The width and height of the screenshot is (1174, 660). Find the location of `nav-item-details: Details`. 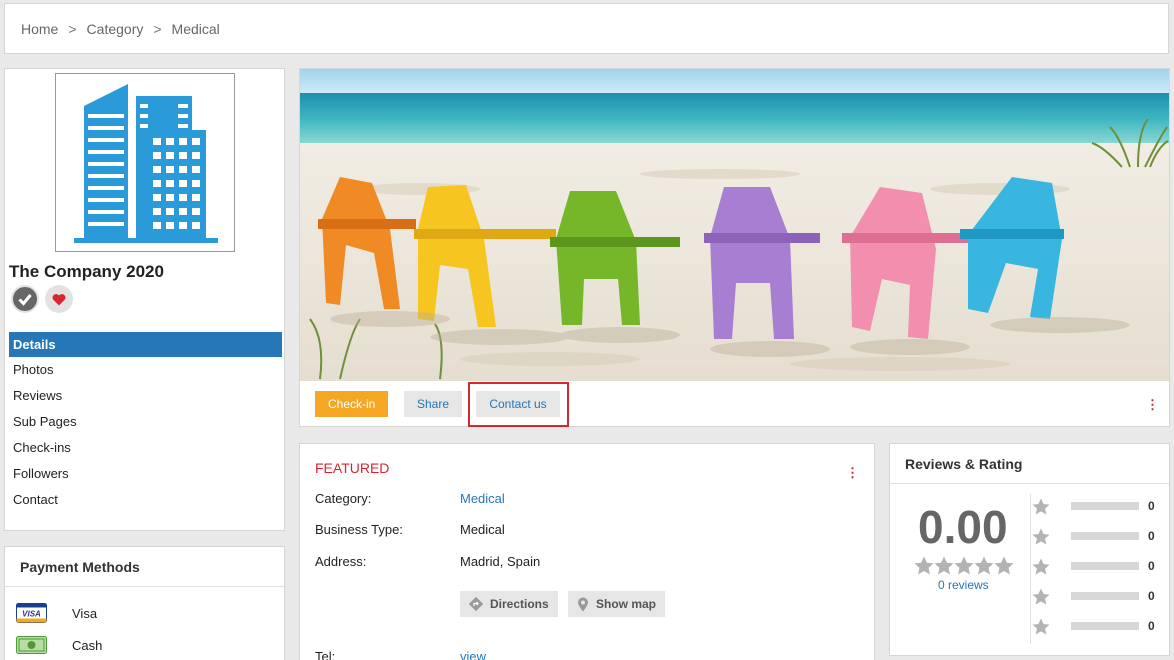

nav-item-details: Details is located at coordinates (145, 344).